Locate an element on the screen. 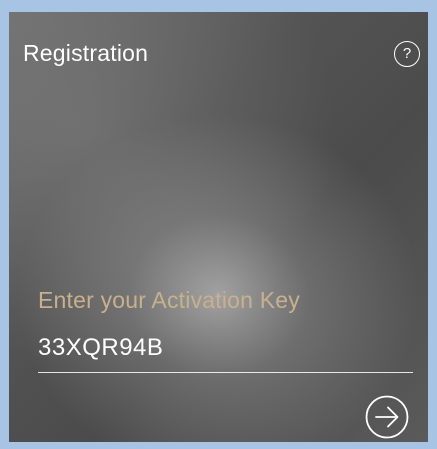  activation-key-label: Enter your Activation Key is located at coordinates (169, 300).